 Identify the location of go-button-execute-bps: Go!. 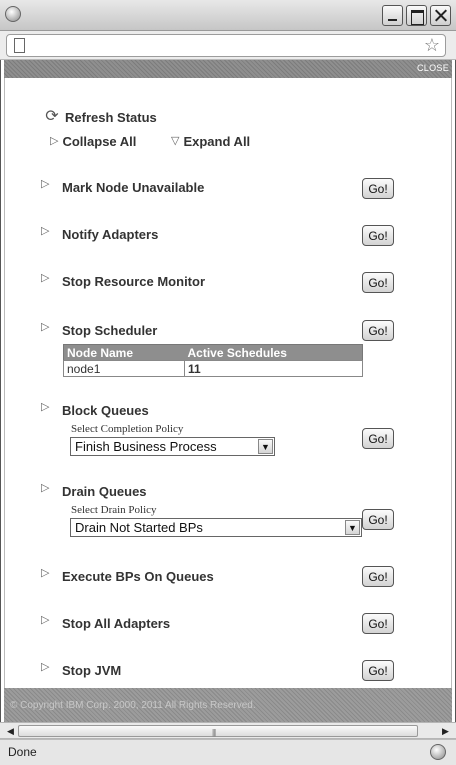
(378, 576).